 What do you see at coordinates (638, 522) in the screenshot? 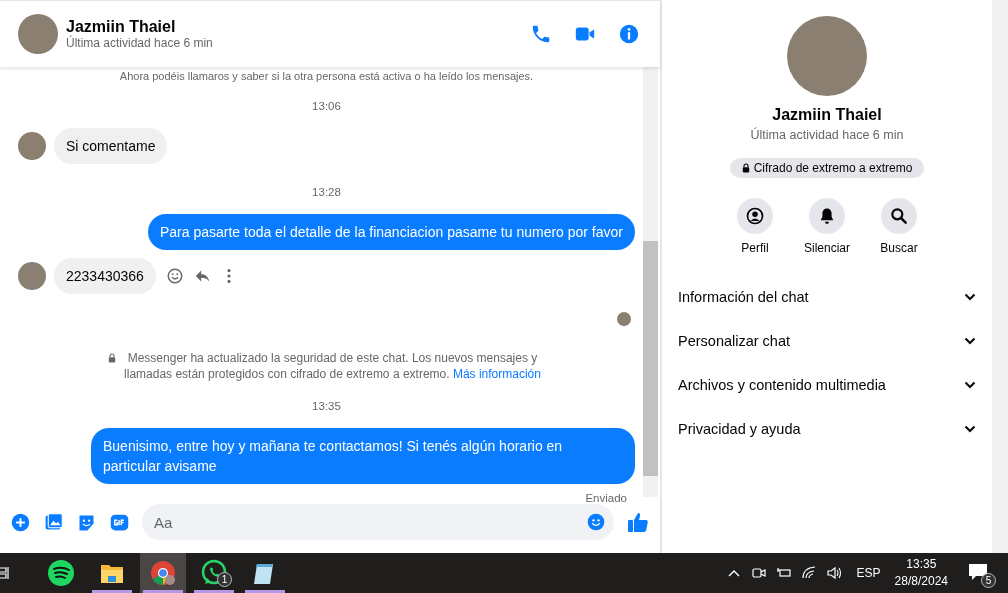
I see `thumbs-up-icon` at bounding box center [638, 522].